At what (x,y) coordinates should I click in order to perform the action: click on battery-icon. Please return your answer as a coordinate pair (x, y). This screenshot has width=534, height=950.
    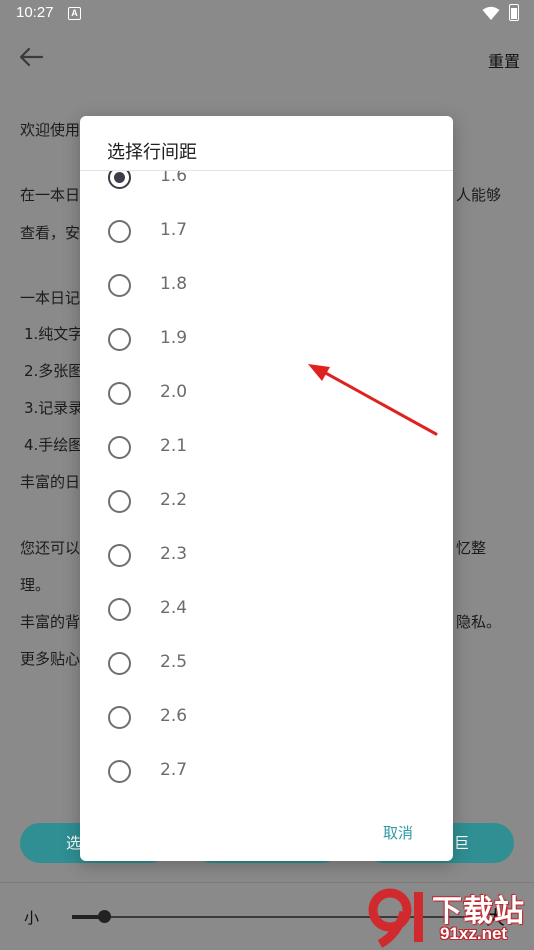
    Looking at the image, I should click on (514, 12).